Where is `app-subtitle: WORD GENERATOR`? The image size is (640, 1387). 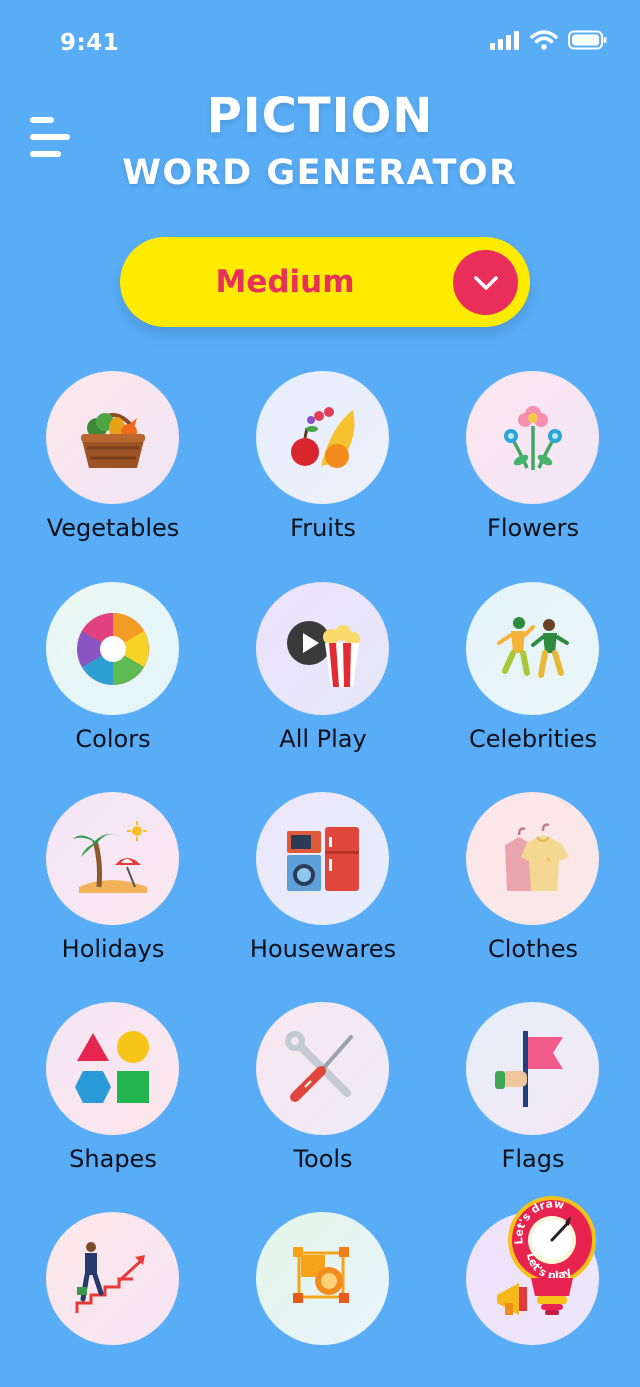
app-subtitle: WORD GENERATOR is located at coordinates (320, 173).